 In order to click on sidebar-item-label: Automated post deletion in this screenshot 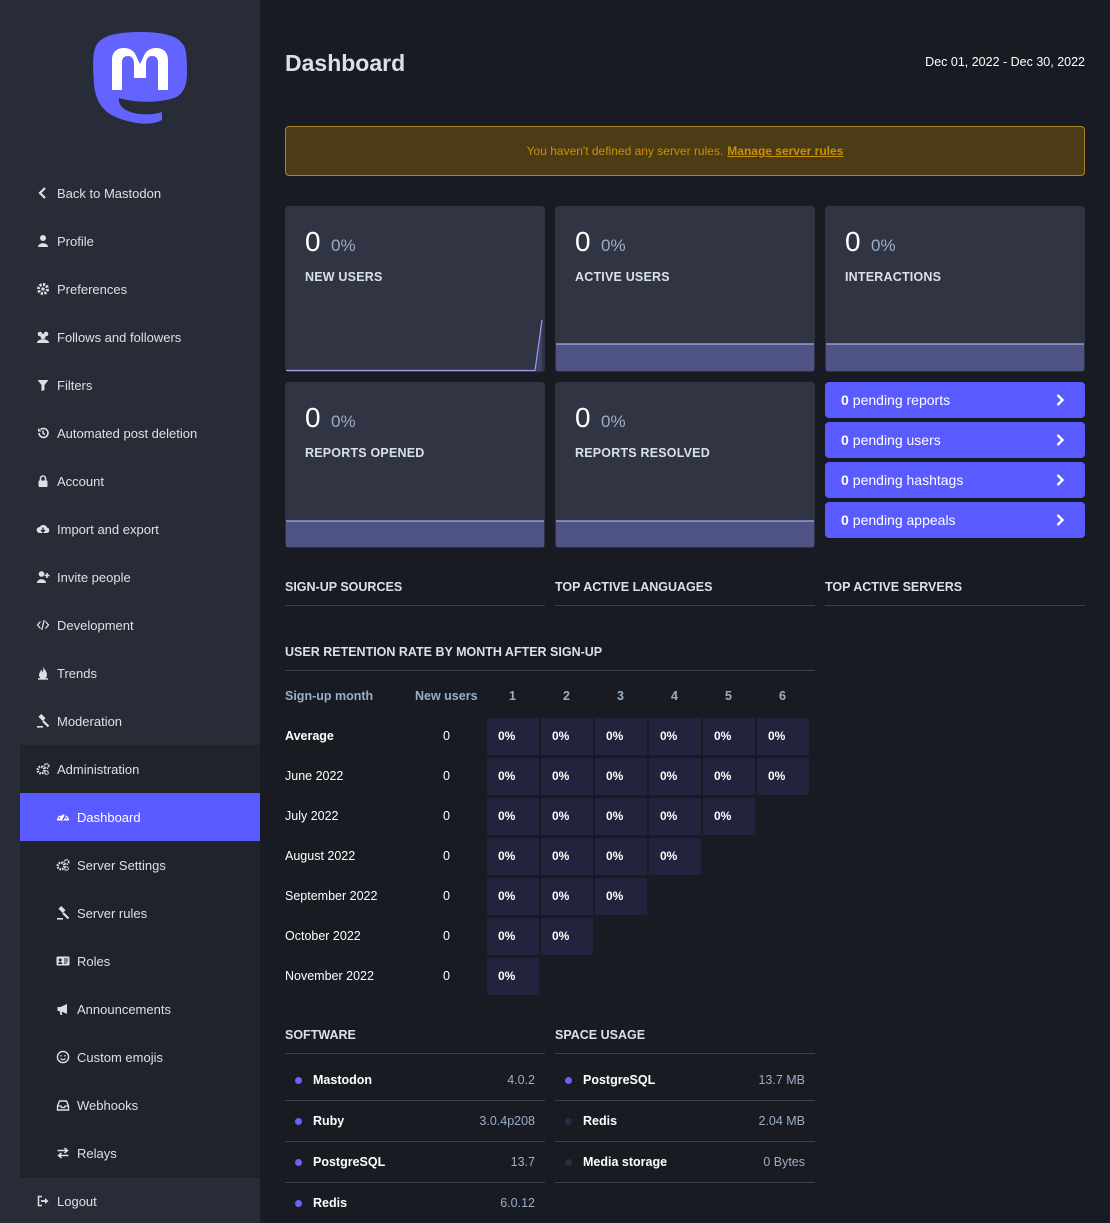, I will do `click(127, 433)`.